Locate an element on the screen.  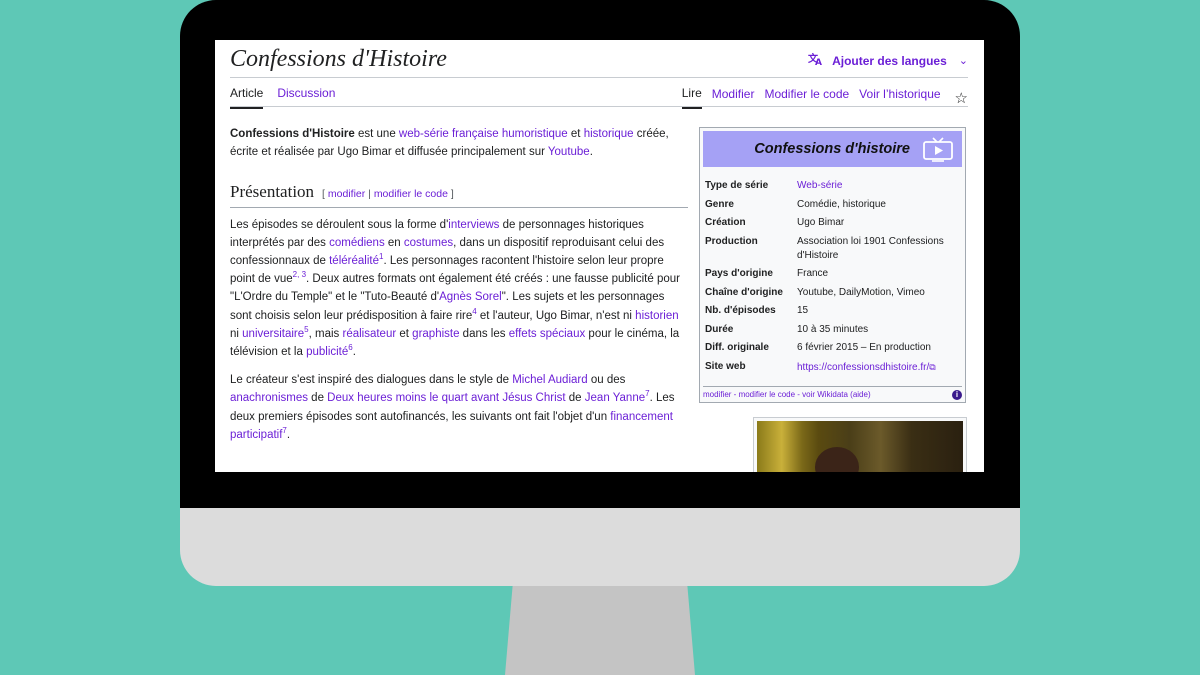
infobox-title: Confessions d'histoire is located at coordinates (832, 149).